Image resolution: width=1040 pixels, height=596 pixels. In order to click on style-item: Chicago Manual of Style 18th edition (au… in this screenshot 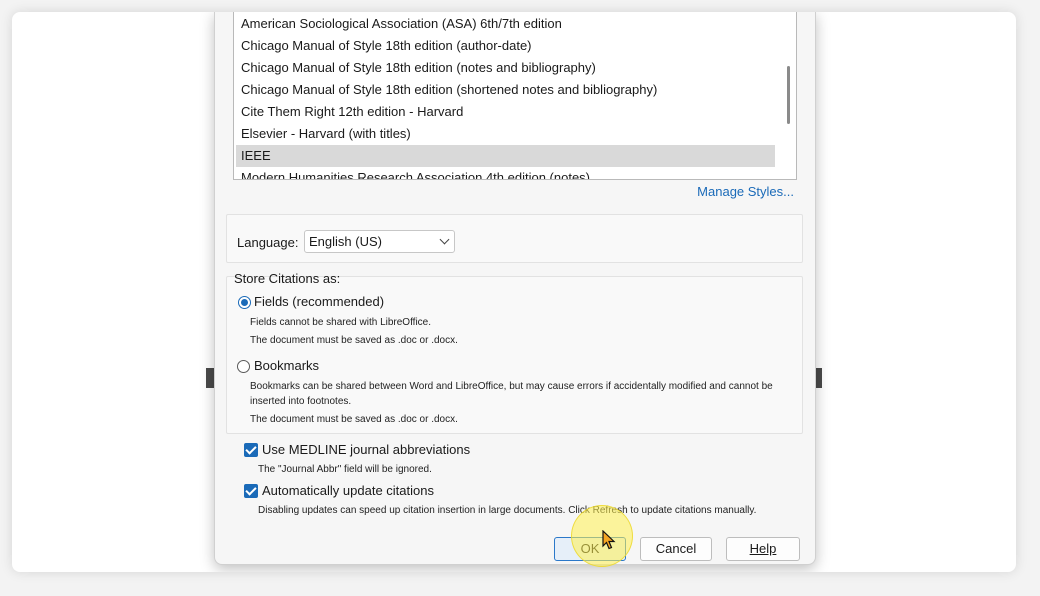, I will do `click(505, 46)`.